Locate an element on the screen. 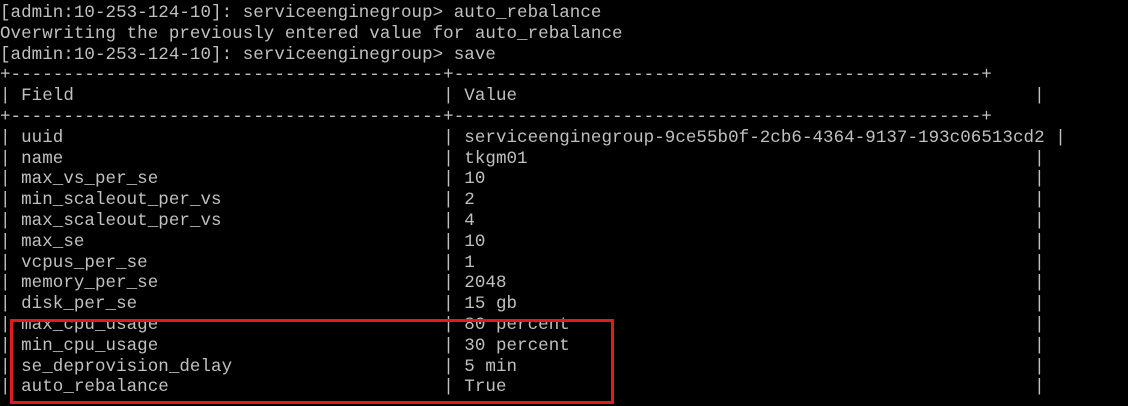  table-row: | min_cpu_usage | 30 percent | is located at coordinates (564, 346).